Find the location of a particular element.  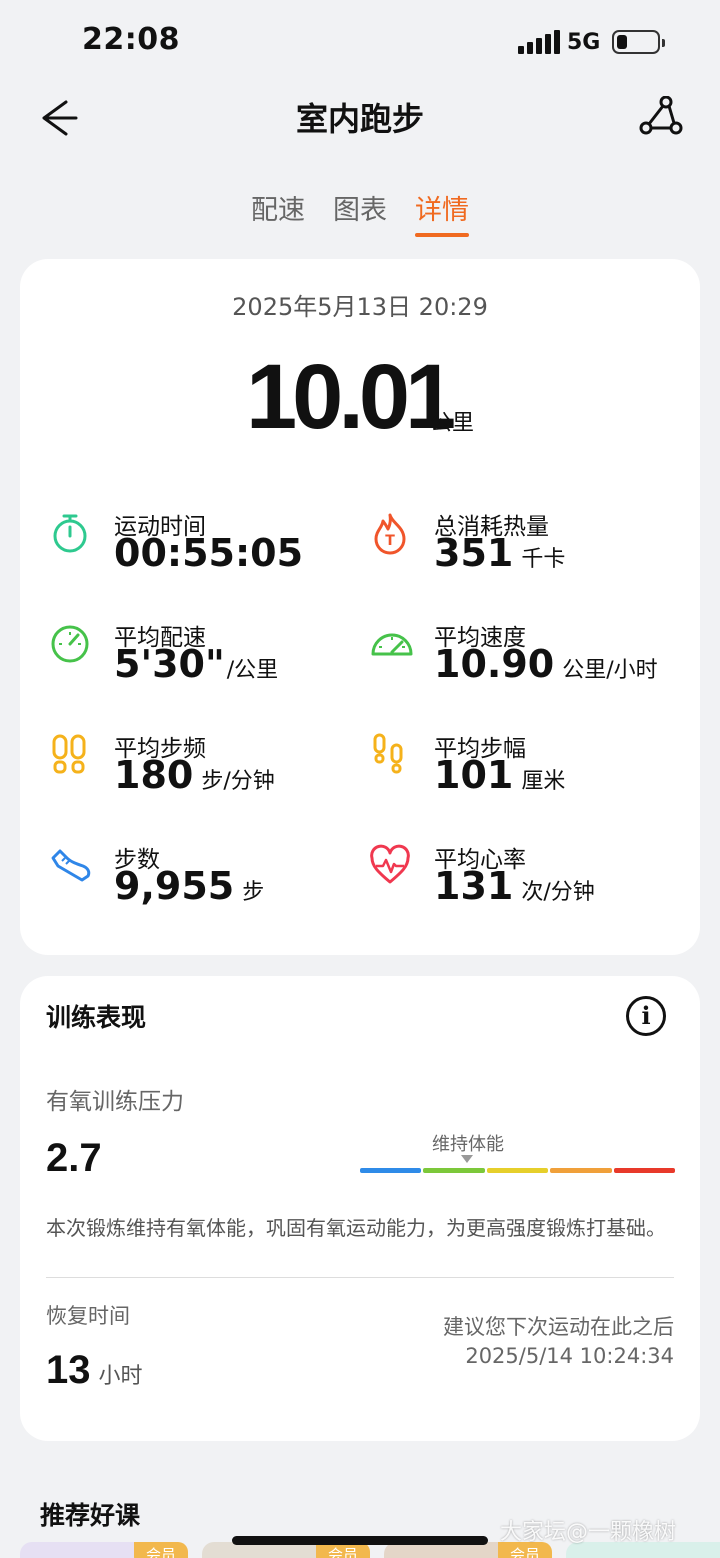

metric-calories: T 总消耗热量 351 千卡 is located at coordinates (520, 556).